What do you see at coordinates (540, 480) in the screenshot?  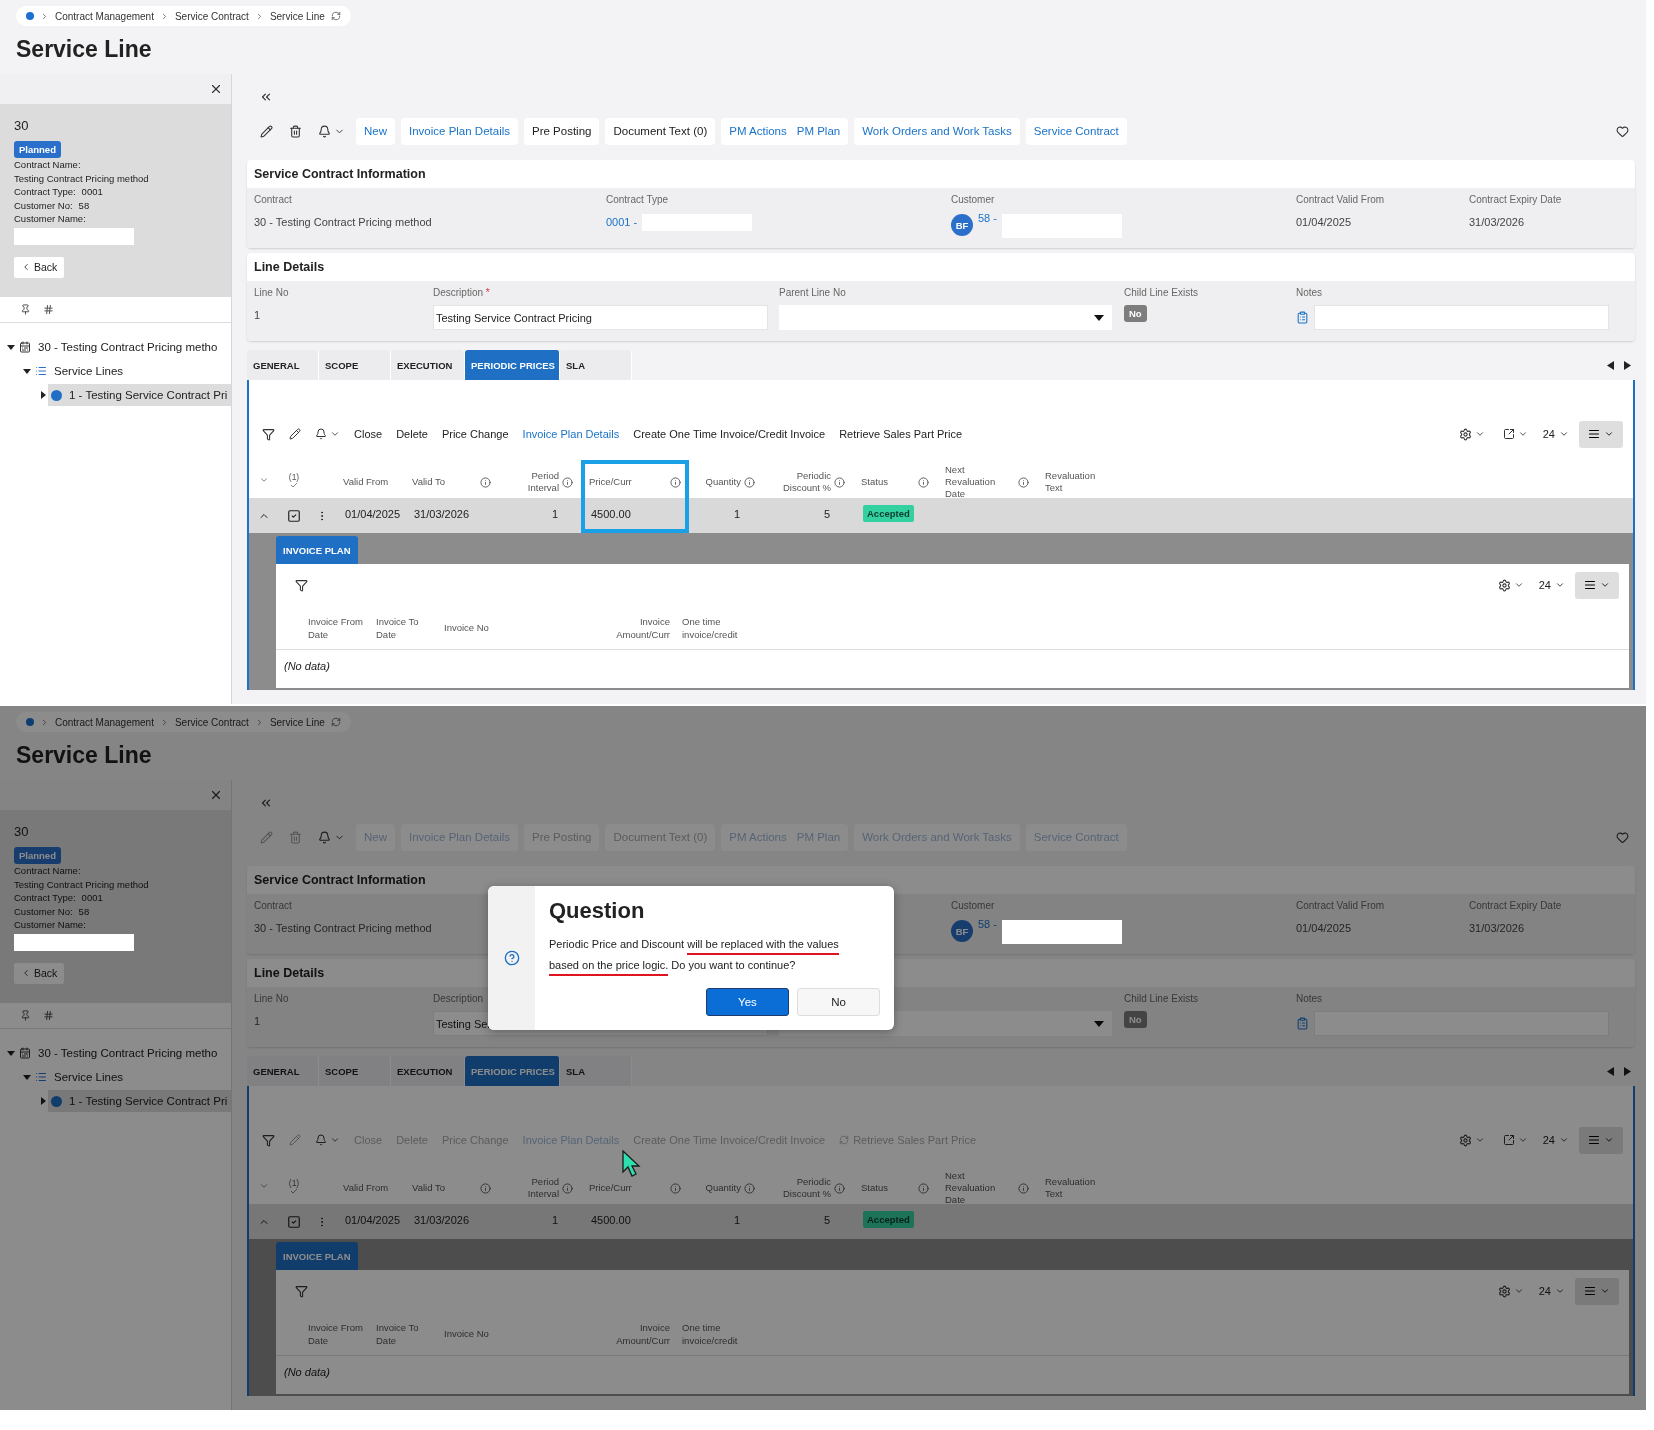 I see `column-header: Period Interval` at bounding box center [540, 480].